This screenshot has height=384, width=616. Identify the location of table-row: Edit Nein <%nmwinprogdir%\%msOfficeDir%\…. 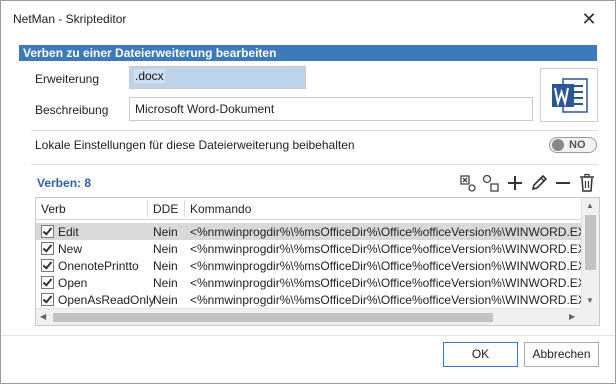
(317, 231).